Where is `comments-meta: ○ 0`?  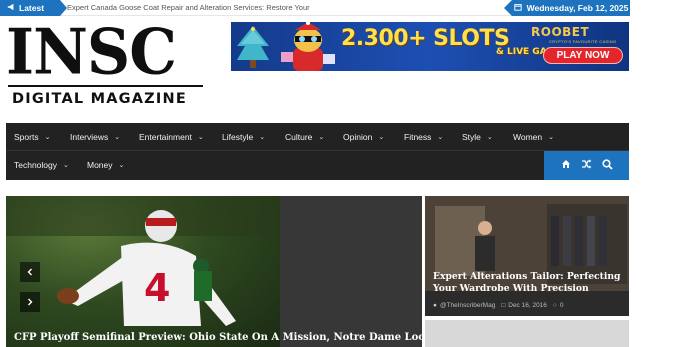
comments-meta: ○ 0 is located at coordinates (558, 305).